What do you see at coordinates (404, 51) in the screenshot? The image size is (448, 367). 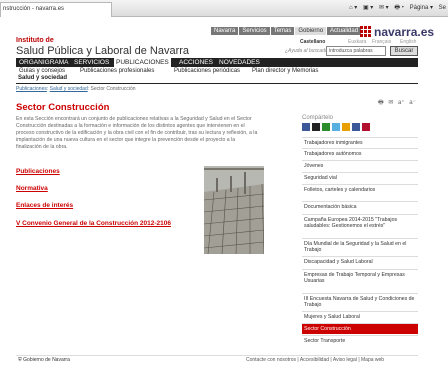 I see `search-button: Buscar` at bounding box center [404, 51].